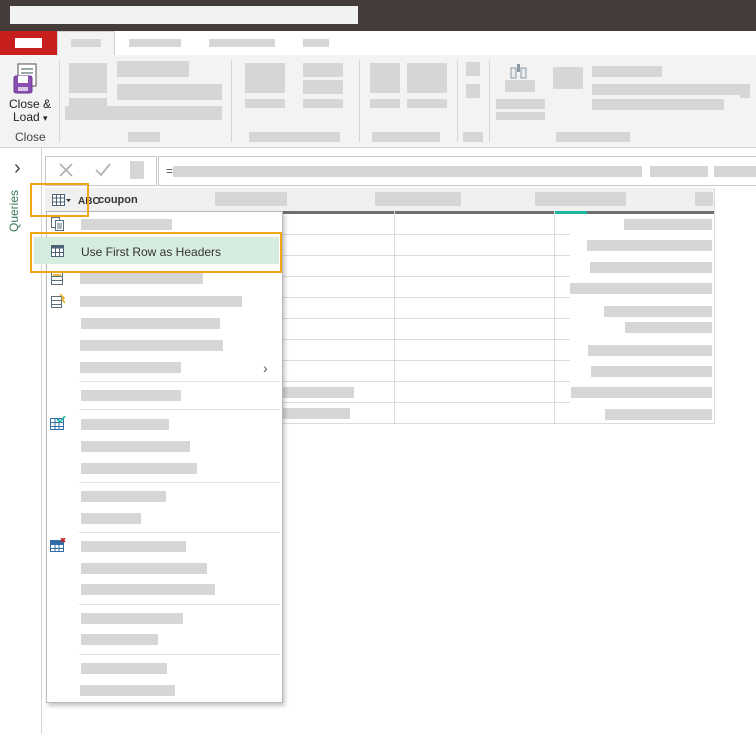 This screenshot has width=756, height=734. I want to click on use-first-row-highlight, so click(156, 252).